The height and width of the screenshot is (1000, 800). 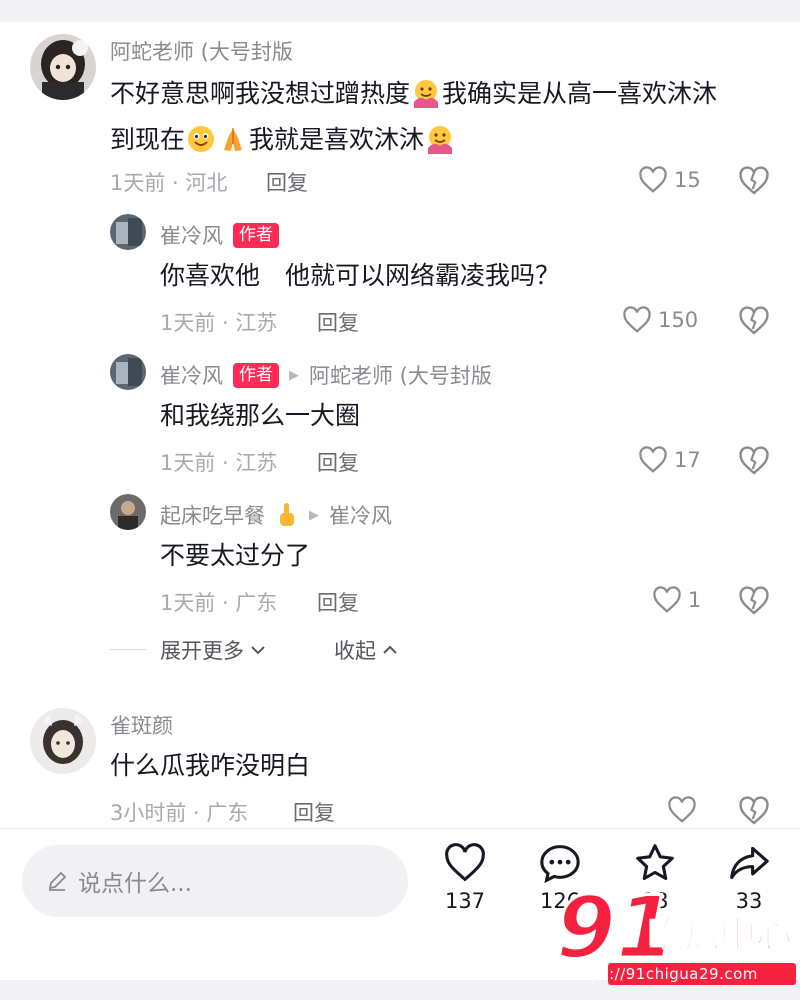 What do you see at coordinates (219, 235) in the screenshot?
I see `comment-username: 崔冷风 作者` at bounding box center [219, 235].